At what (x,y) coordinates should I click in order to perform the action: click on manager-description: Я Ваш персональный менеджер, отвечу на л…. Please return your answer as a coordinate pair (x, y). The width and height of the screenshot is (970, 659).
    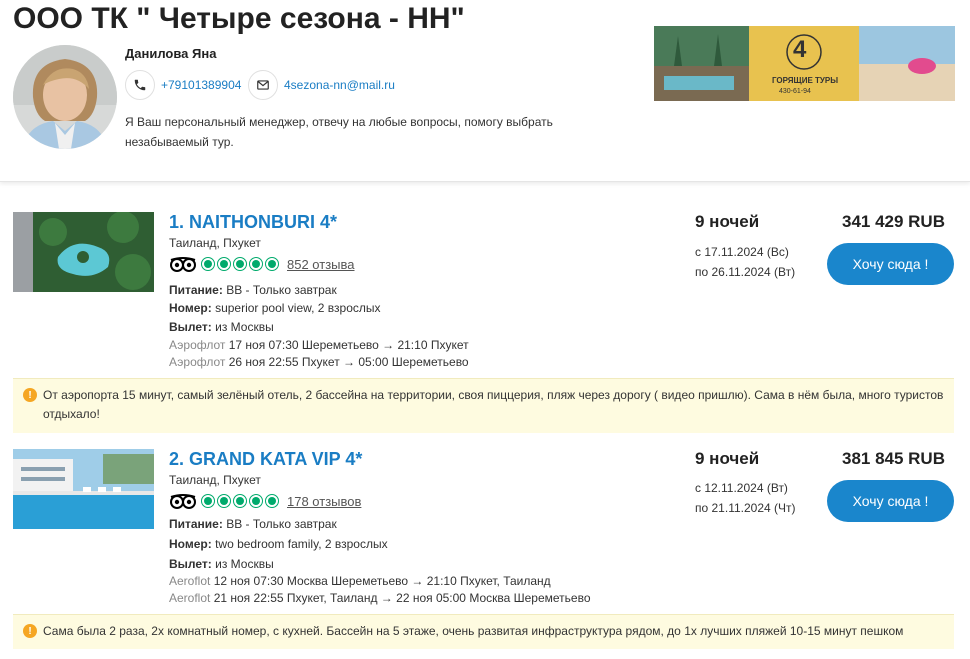
    Looking at the image, I should click on (339, 132).